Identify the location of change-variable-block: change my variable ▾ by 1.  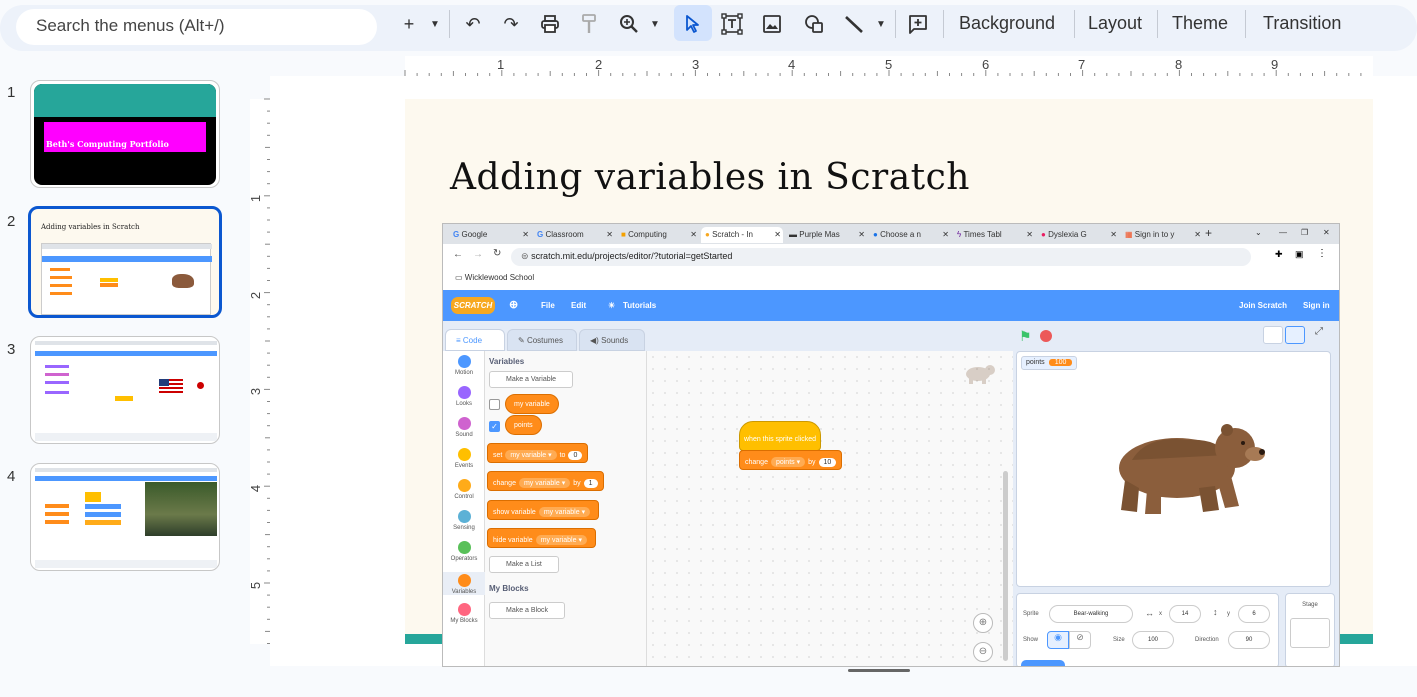
(545, 481).